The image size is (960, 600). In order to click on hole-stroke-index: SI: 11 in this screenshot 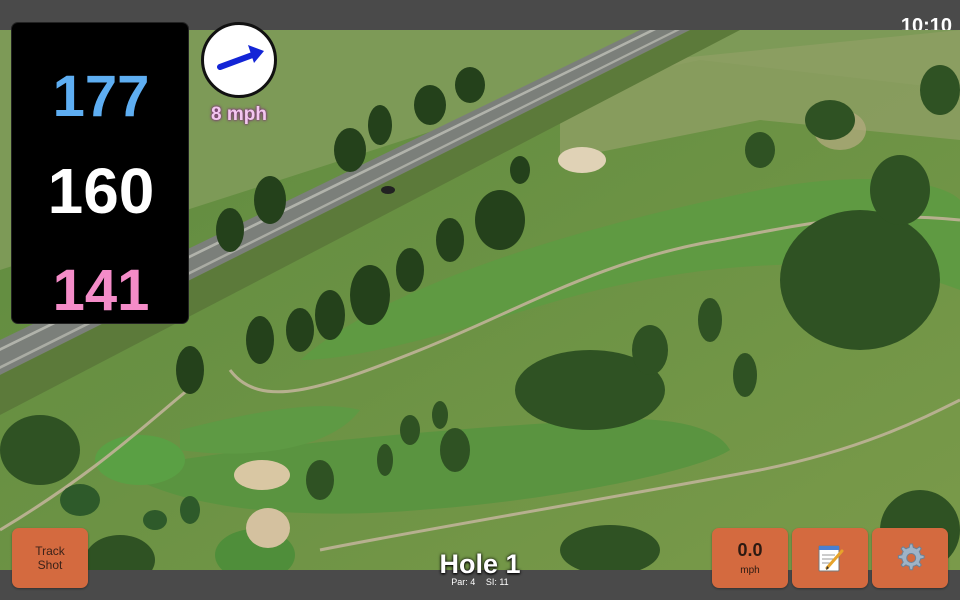, I will do `click(497, 582)`.